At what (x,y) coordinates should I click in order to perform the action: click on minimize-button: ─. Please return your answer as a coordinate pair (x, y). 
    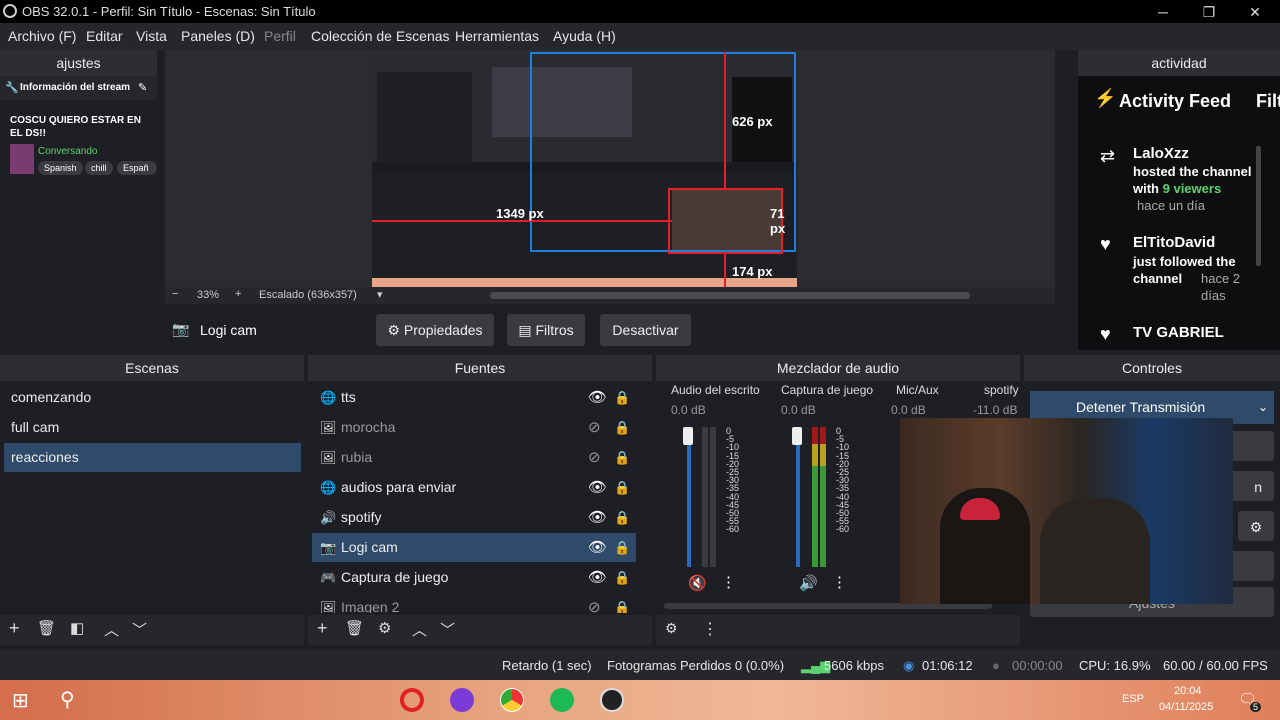
    Looking at the image, I should click on (1163, 12).